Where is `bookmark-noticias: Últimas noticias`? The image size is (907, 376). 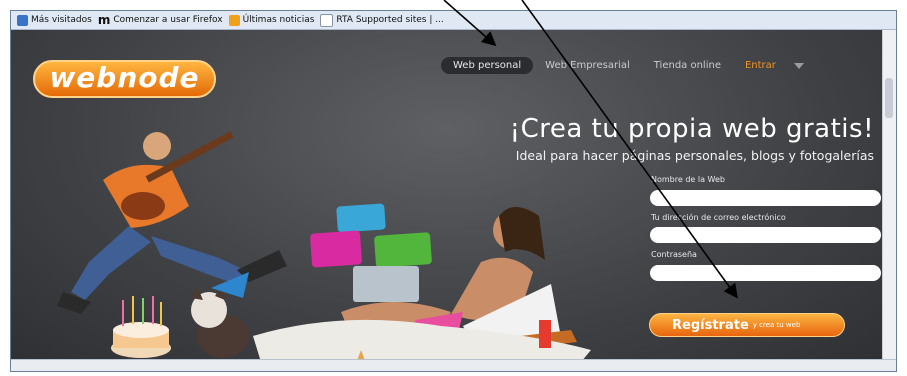 bookmark-noticias: Últimas noticias is located at coordinates (271, 20).